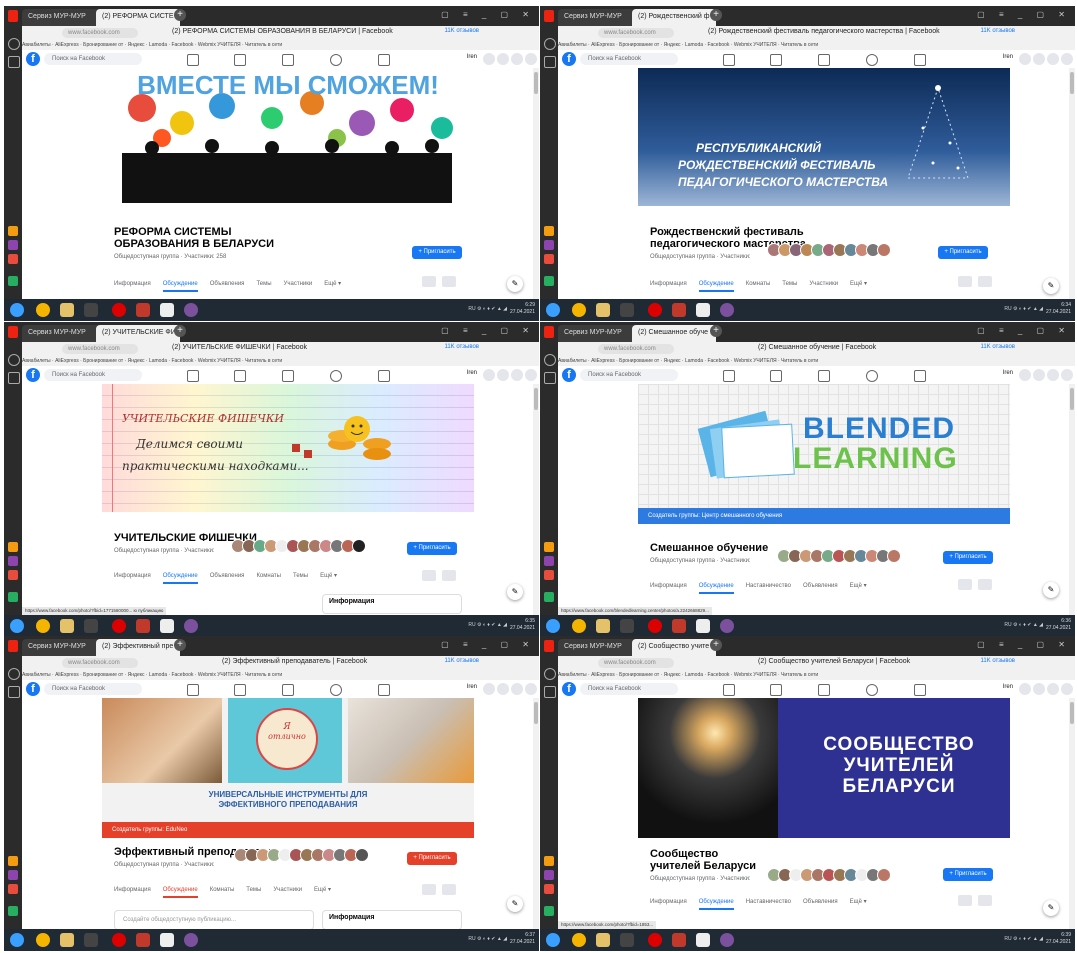  What do you see at coordinates (789, 284) in the screenshot?
I see `tab-topics: Темы` at bounding box center [789, 284].